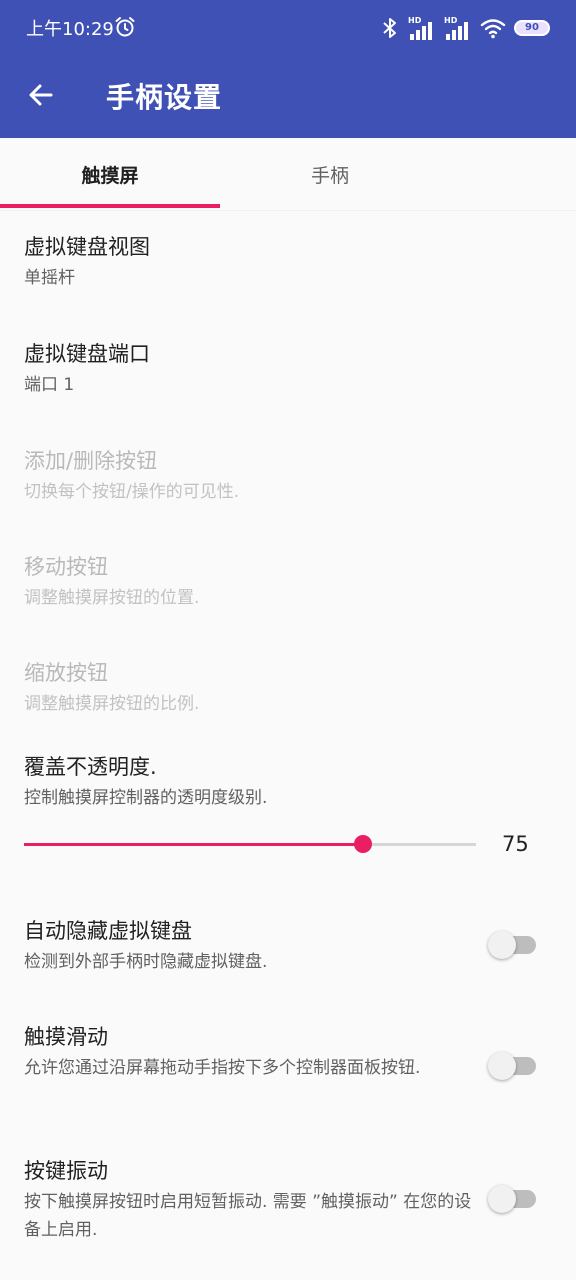 The image size is (576, 1280). Describe the element at coordinates (288, 97) in the screenshot. I see `toolbar: 手柄设置` at that location.